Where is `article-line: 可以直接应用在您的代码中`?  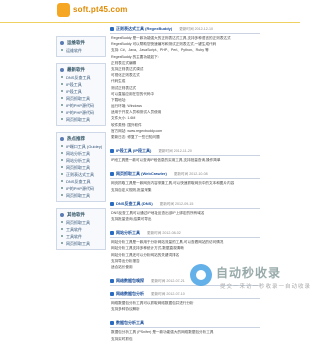 article-line: 可以直接应用在您的代码中 is located at coordinates (133, 93).